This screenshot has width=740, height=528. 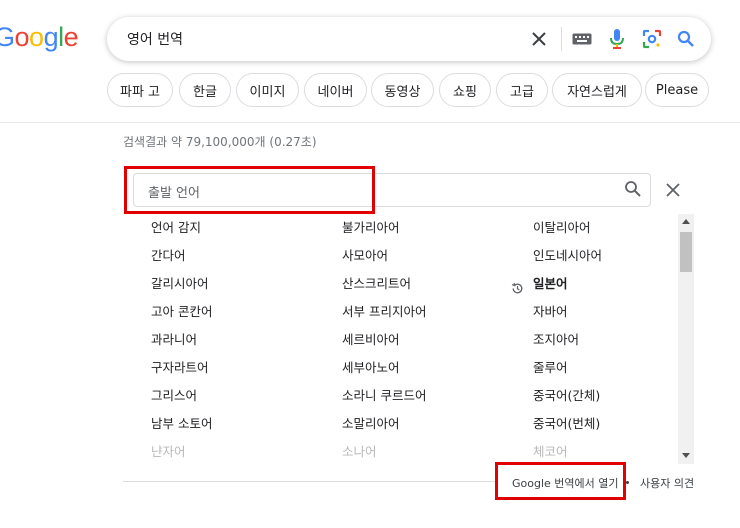 I want to click on language-option: 중국어(간체), so click(x=566, y=396).